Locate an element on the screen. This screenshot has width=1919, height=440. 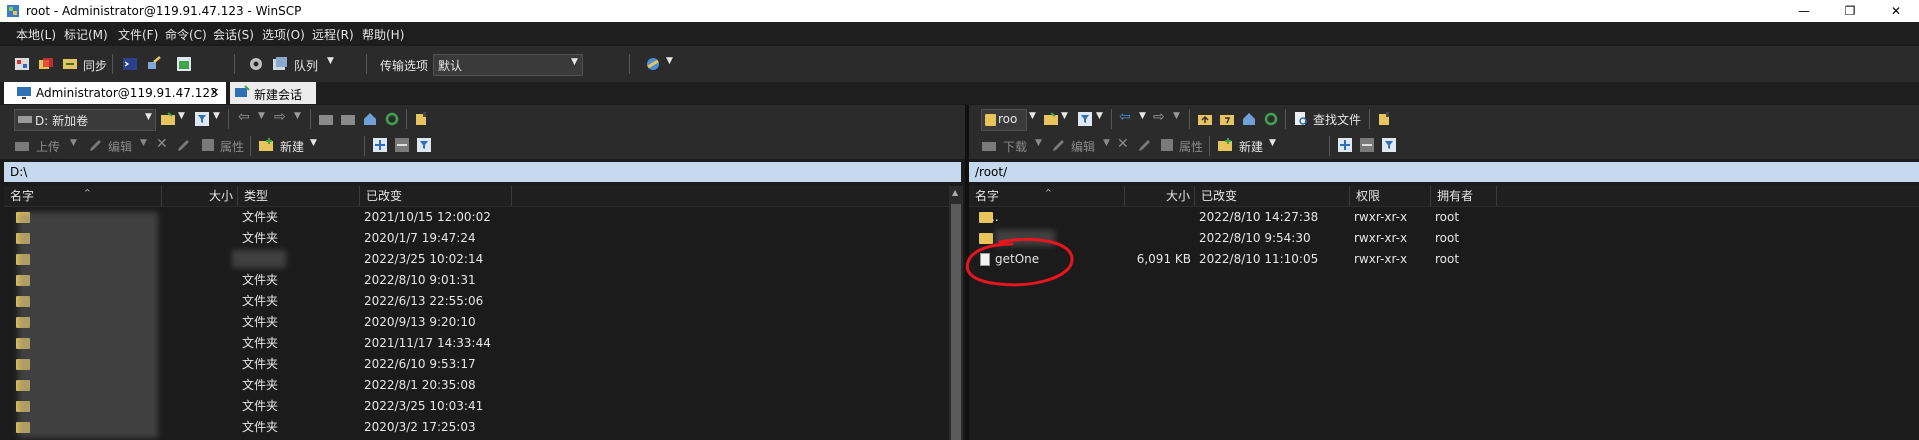
close-tab-icon: ✕ is located at coordinates (214, 92).